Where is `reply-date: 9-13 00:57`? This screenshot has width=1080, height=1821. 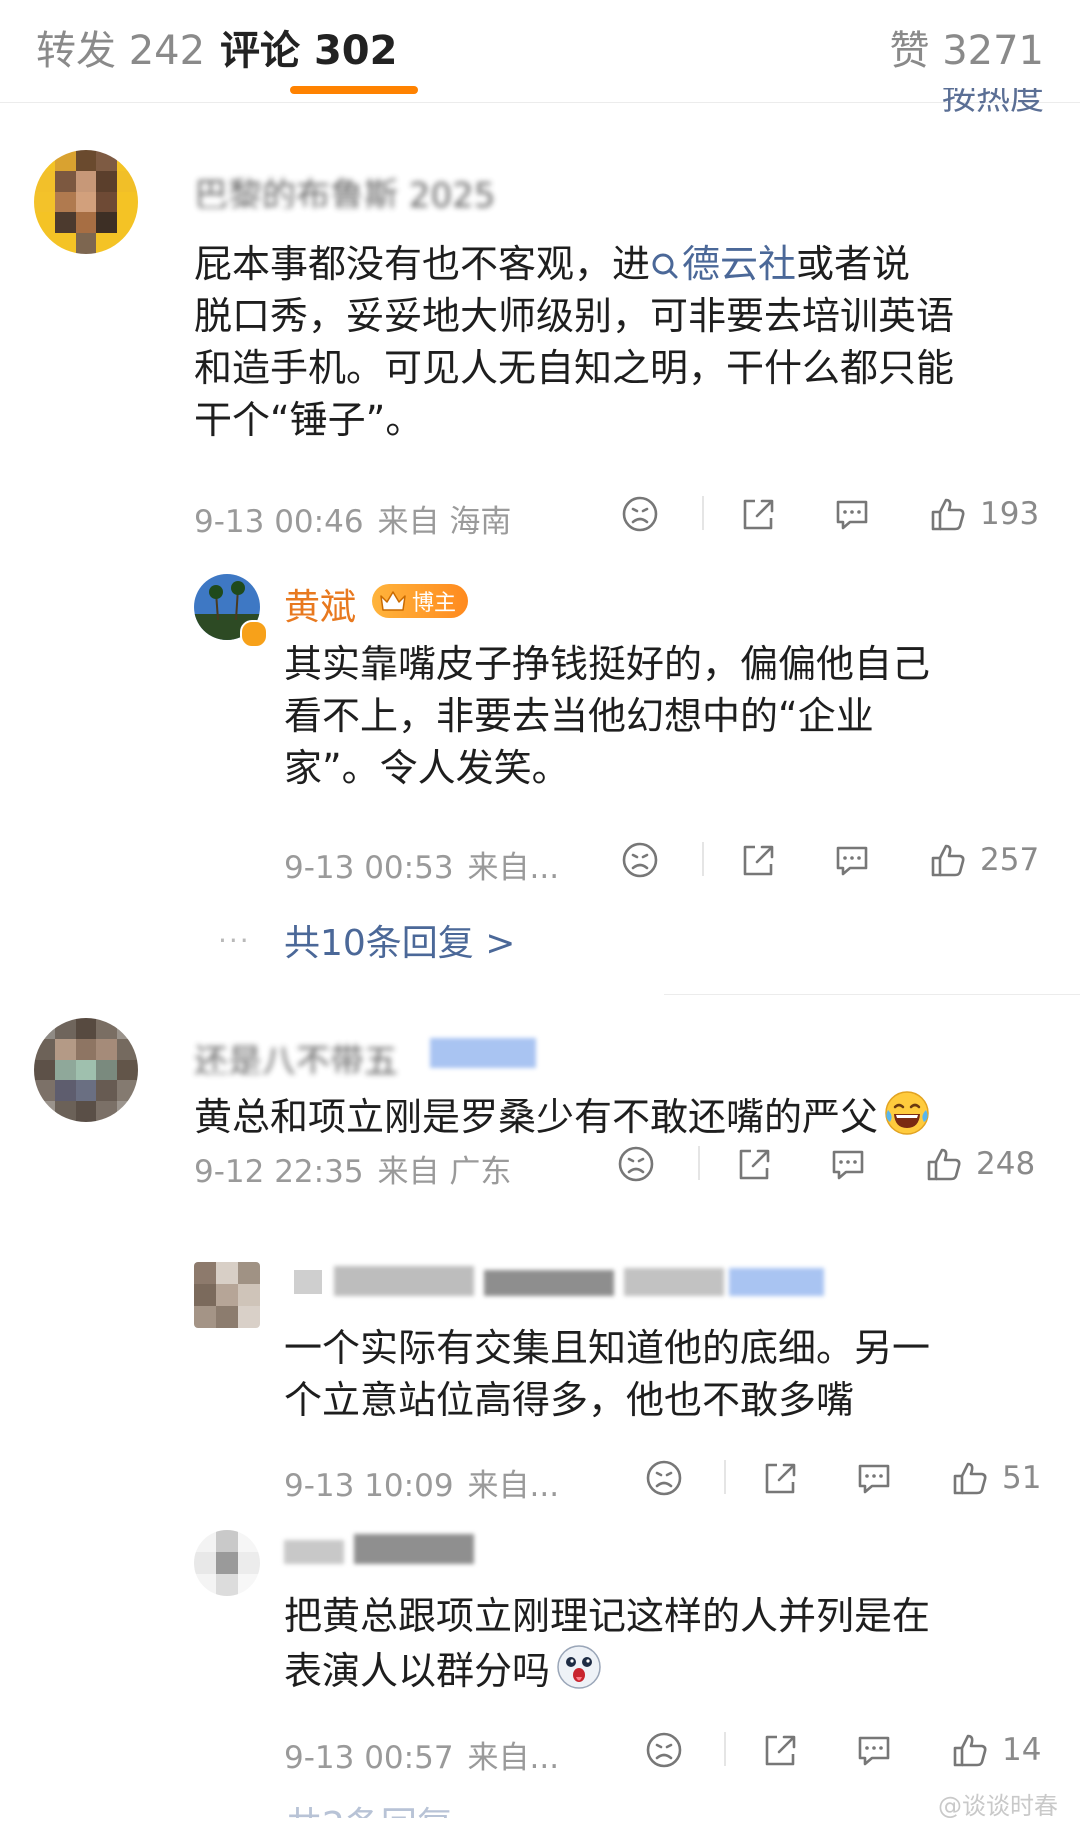 reply-date: 9-13 00:57 is located at coordinates (369, 1758).